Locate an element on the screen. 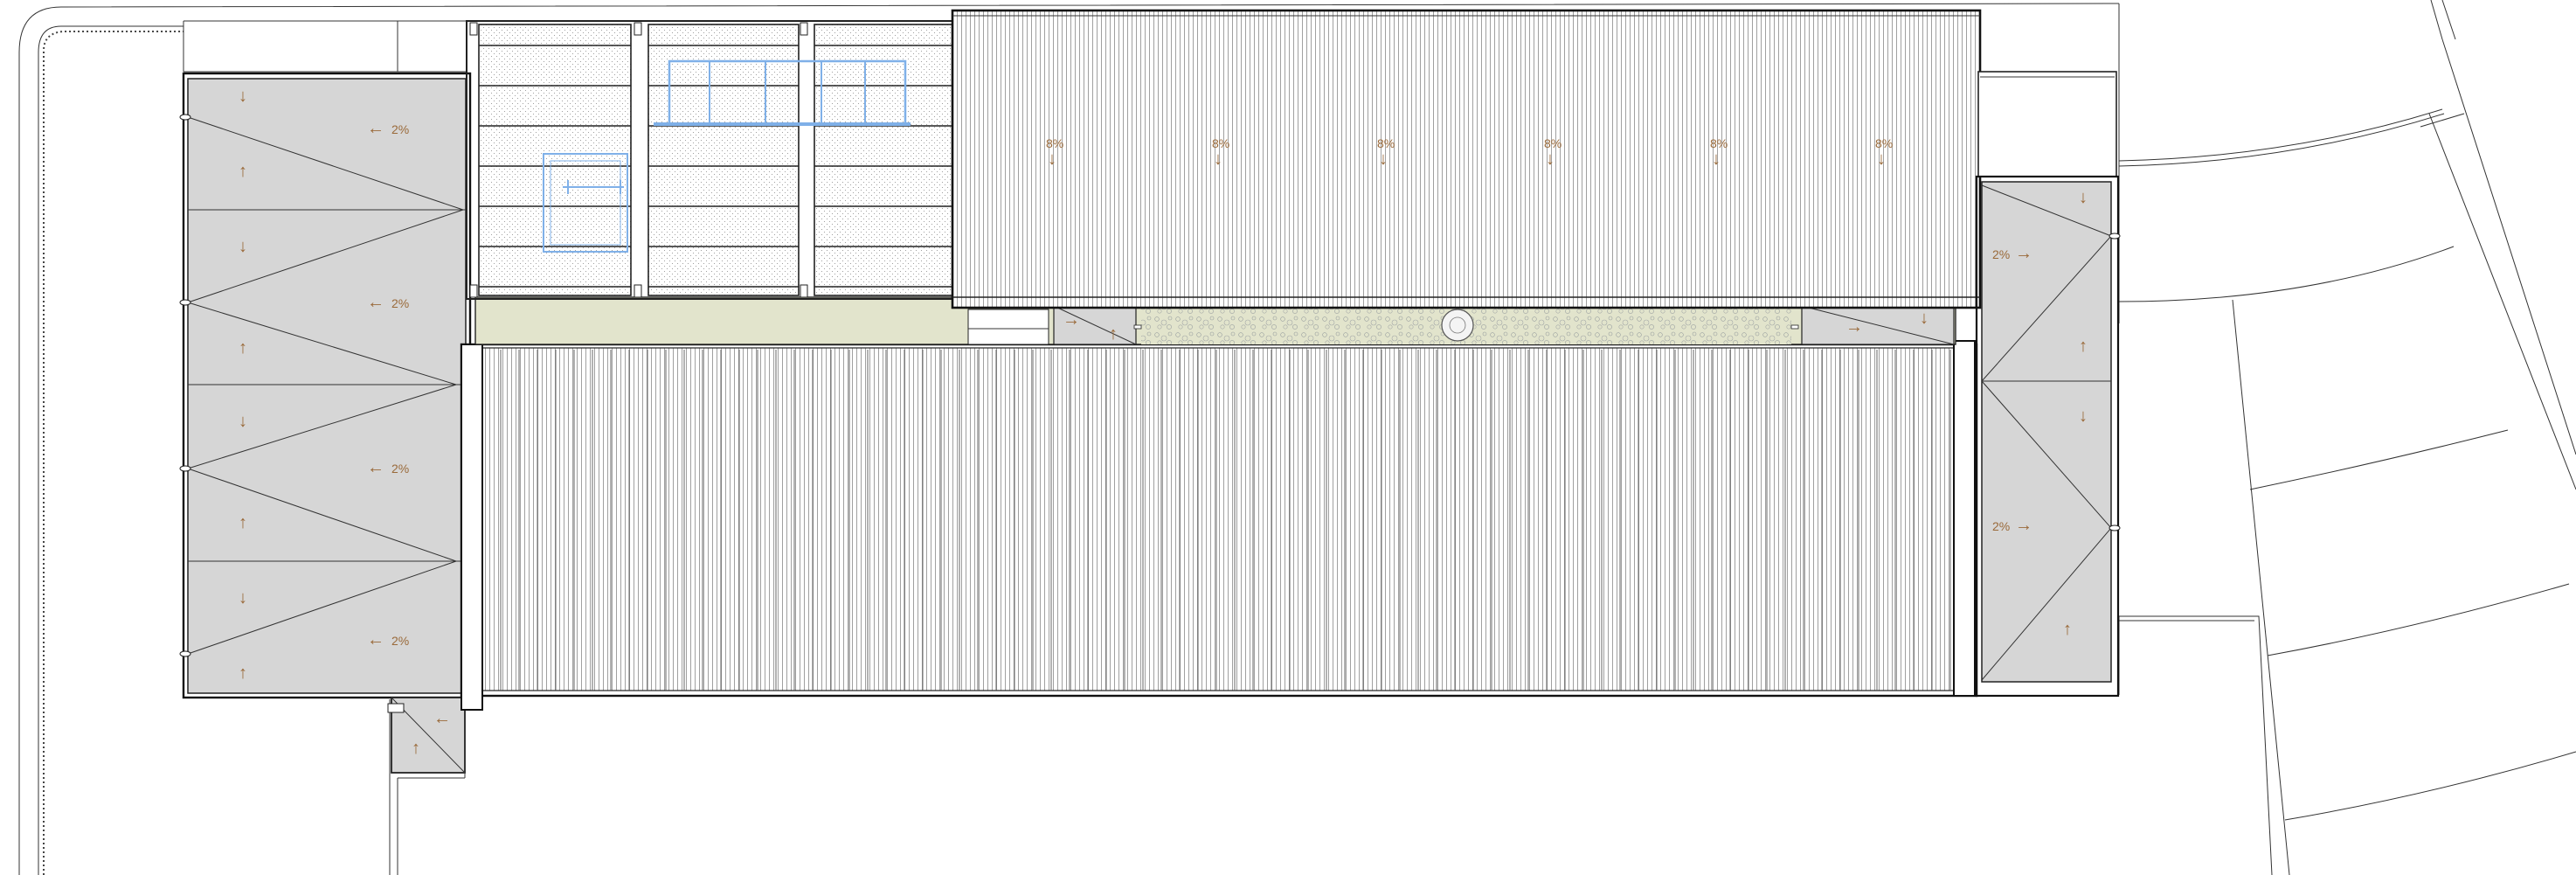 This screenshot has height=875, width=2576. slope-label-left-1: 2% is located at coordinates (400, 129).